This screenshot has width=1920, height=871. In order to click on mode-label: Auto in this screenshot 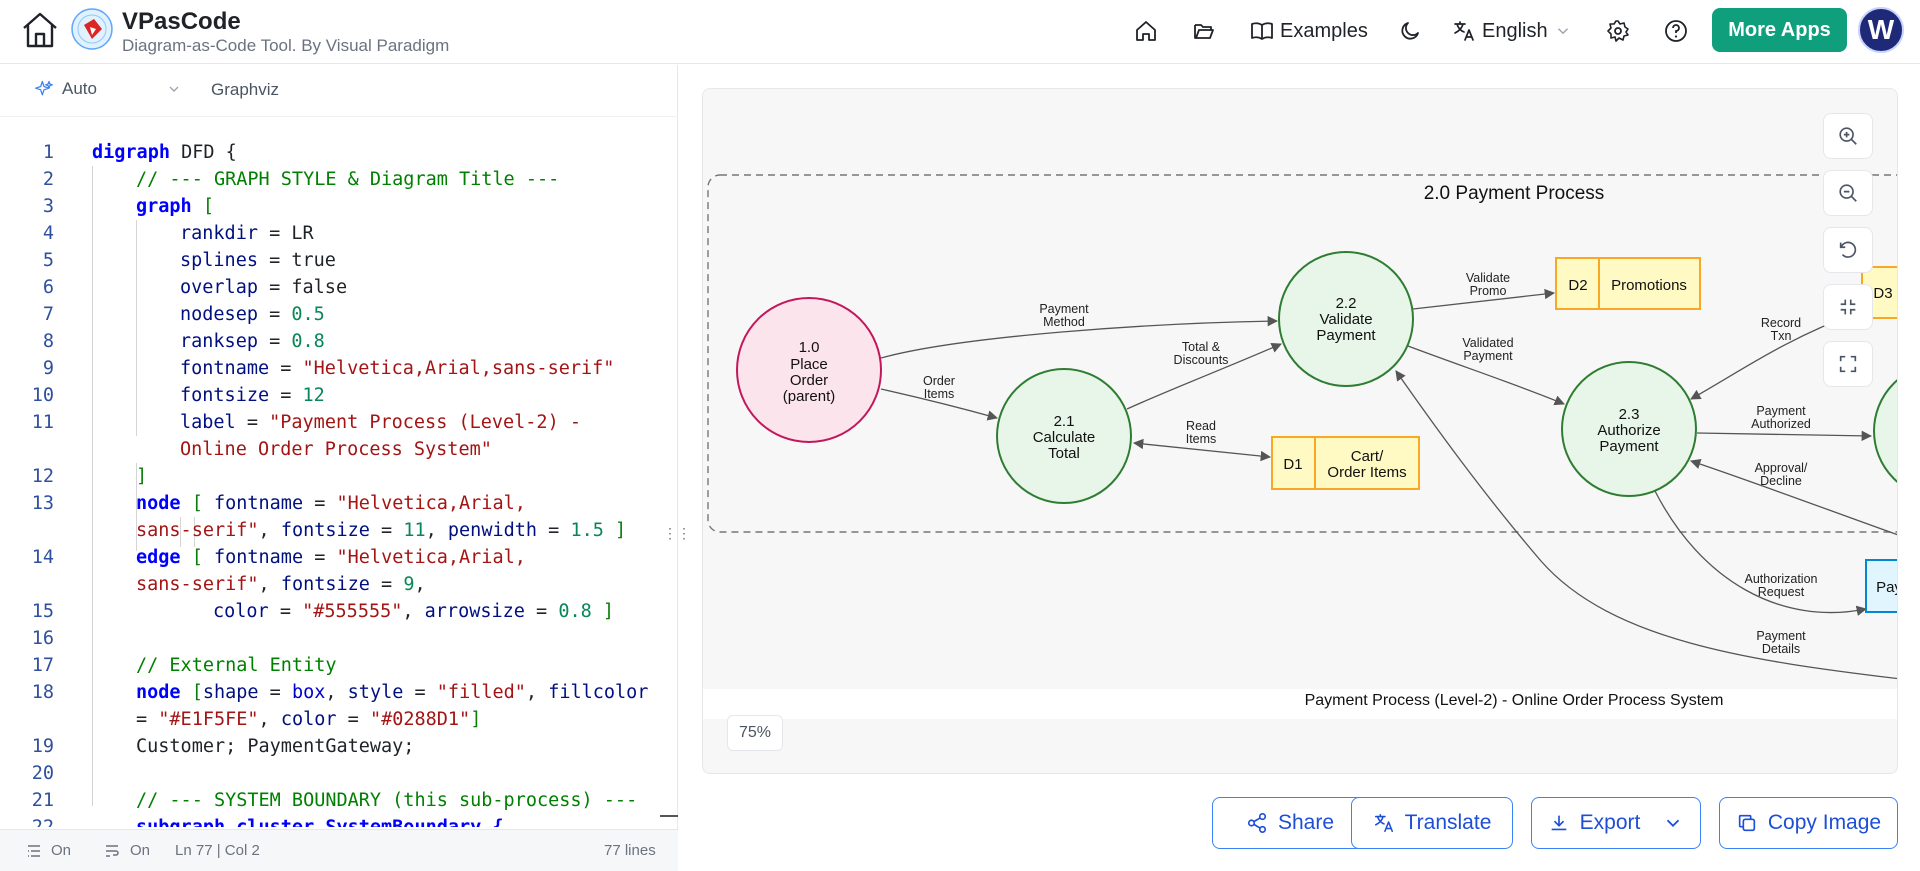, I will do `click(79, 88)`.